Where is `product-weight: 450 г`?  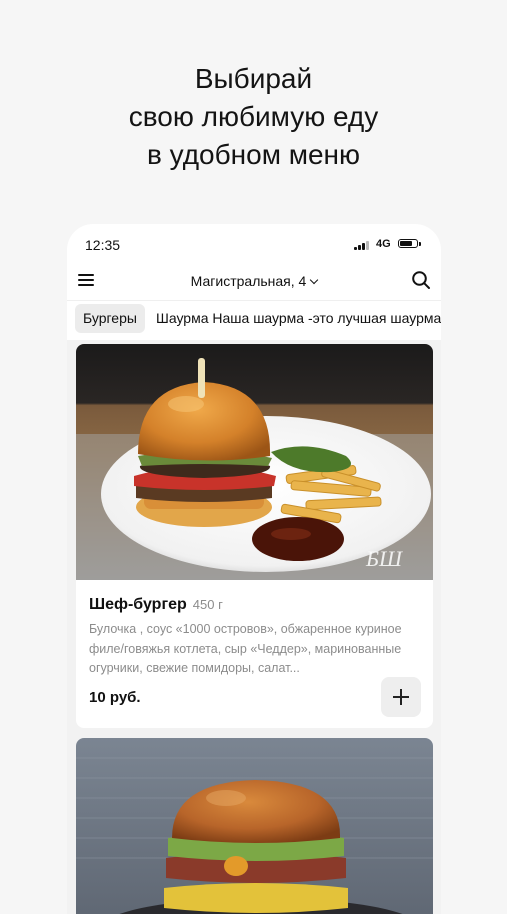
product-weight: 450 г is located at coordinates (207, 604).